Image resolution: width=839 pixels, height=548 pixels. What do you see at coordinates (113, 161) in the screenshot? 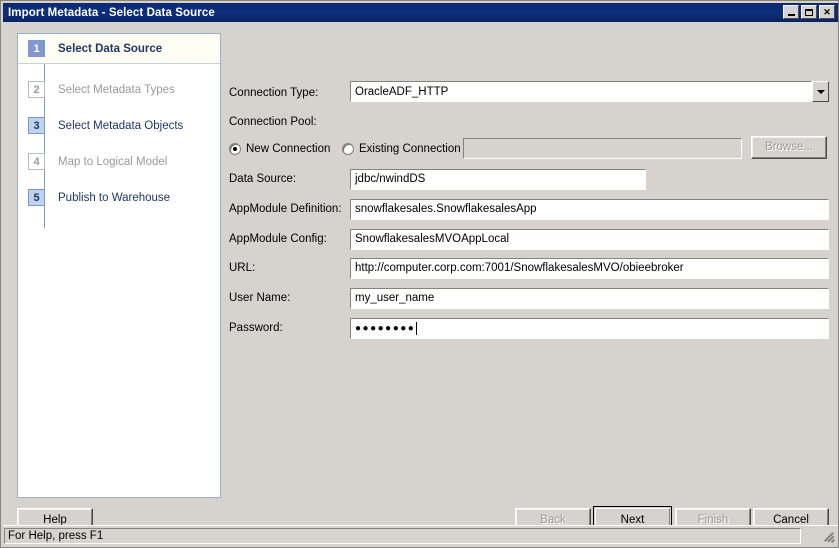
I see `sidebar-item-label: Map to Logical Model` at bounding box center [113, 161].